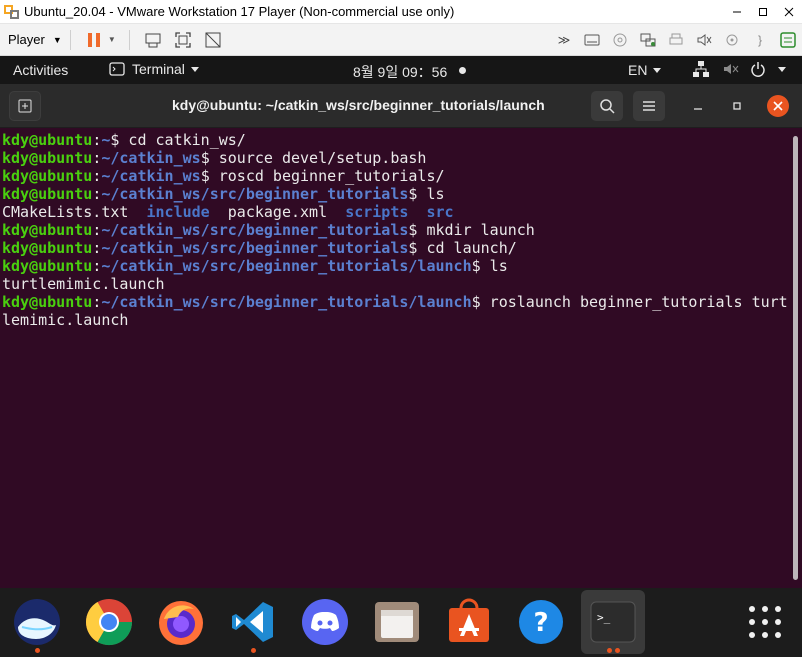 The width and height of the screenshot is (802, 657). What do you see at coordinates (65, 320) in the screenshot?
I see `output-text: lemimic.launch` at bounding box center [65, 320].